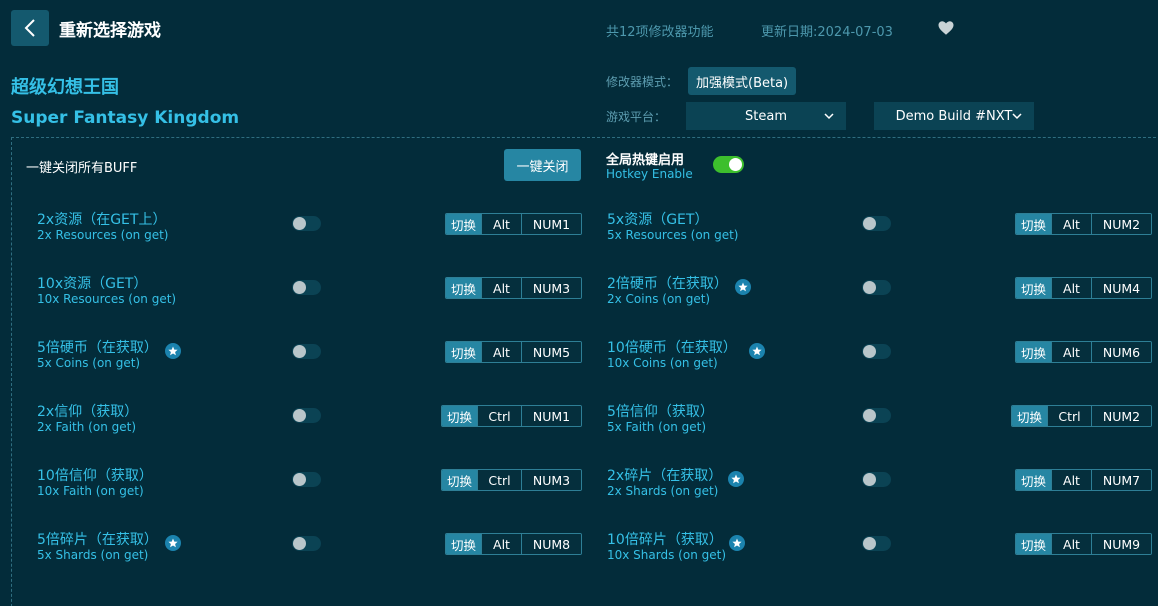  What do you see at coordinates (659, 299) in the screenshot?
I see `feature-label-en: 2x Coins (on get)` at bounding box center [659, 299].